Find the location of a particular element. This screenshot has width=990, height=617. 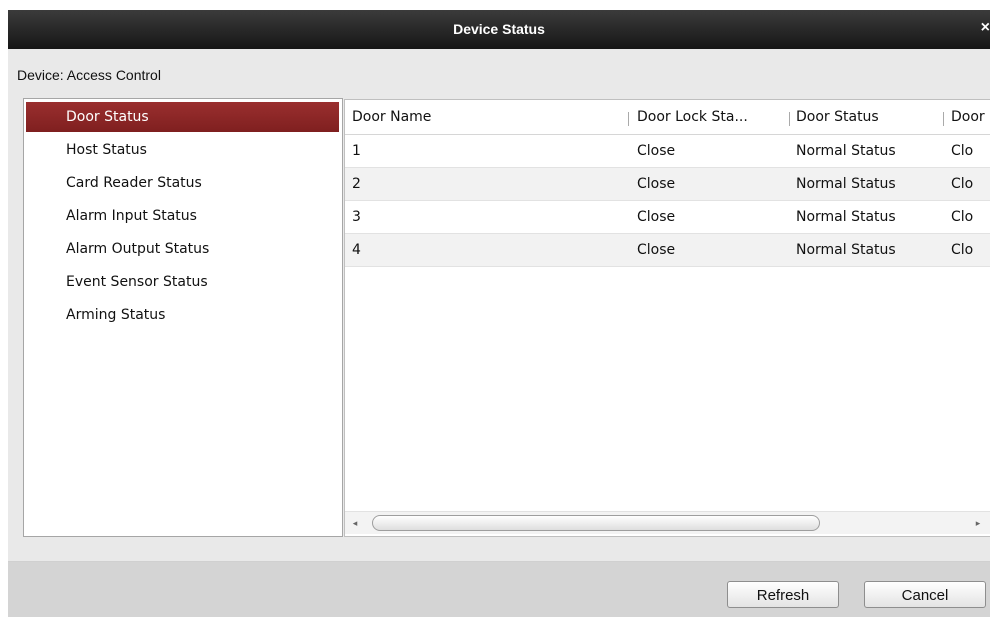

table-row: 3 Close Normal Status Clo is located at coordinates (667, 217).